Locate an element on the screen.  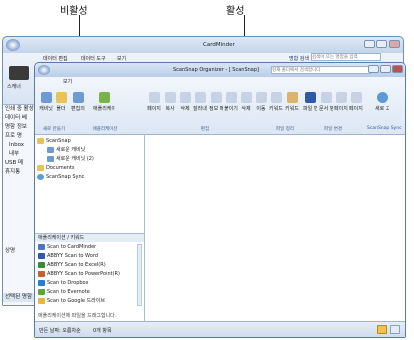
rotate-button: 페이지 회전 is located at coordinates (341, 102).